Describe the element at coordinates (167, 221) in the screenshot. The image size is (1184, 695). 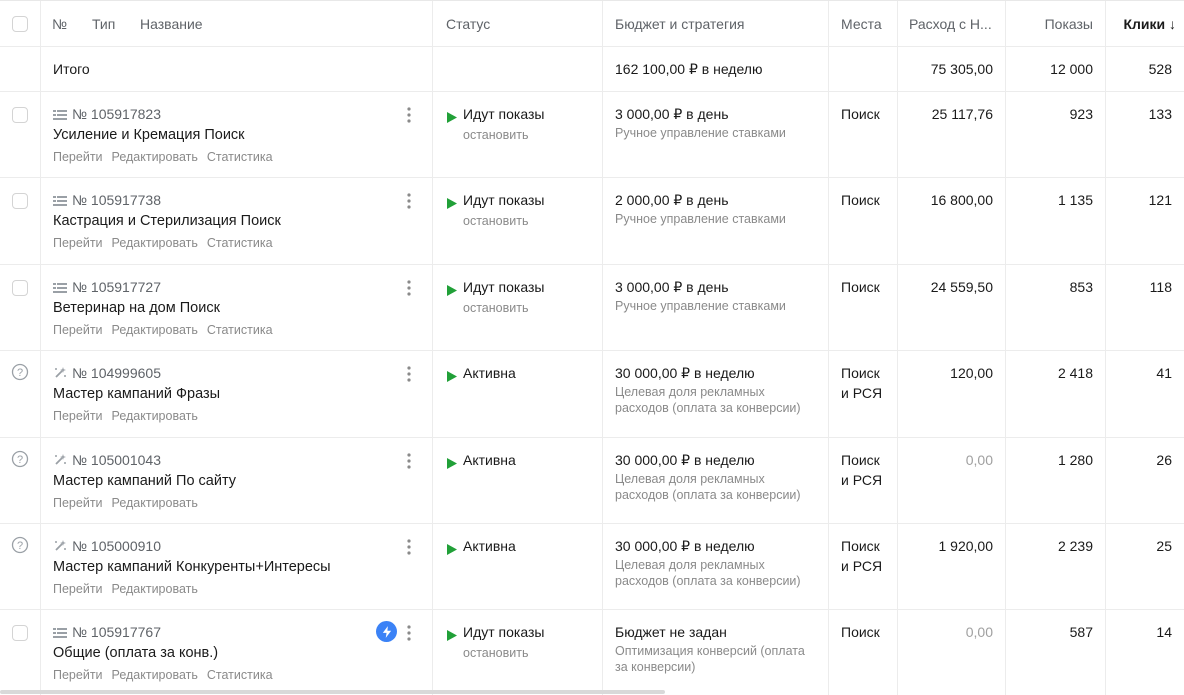
I see `campaign-title: Кастрация и Стерилизация Поиск` at that location.